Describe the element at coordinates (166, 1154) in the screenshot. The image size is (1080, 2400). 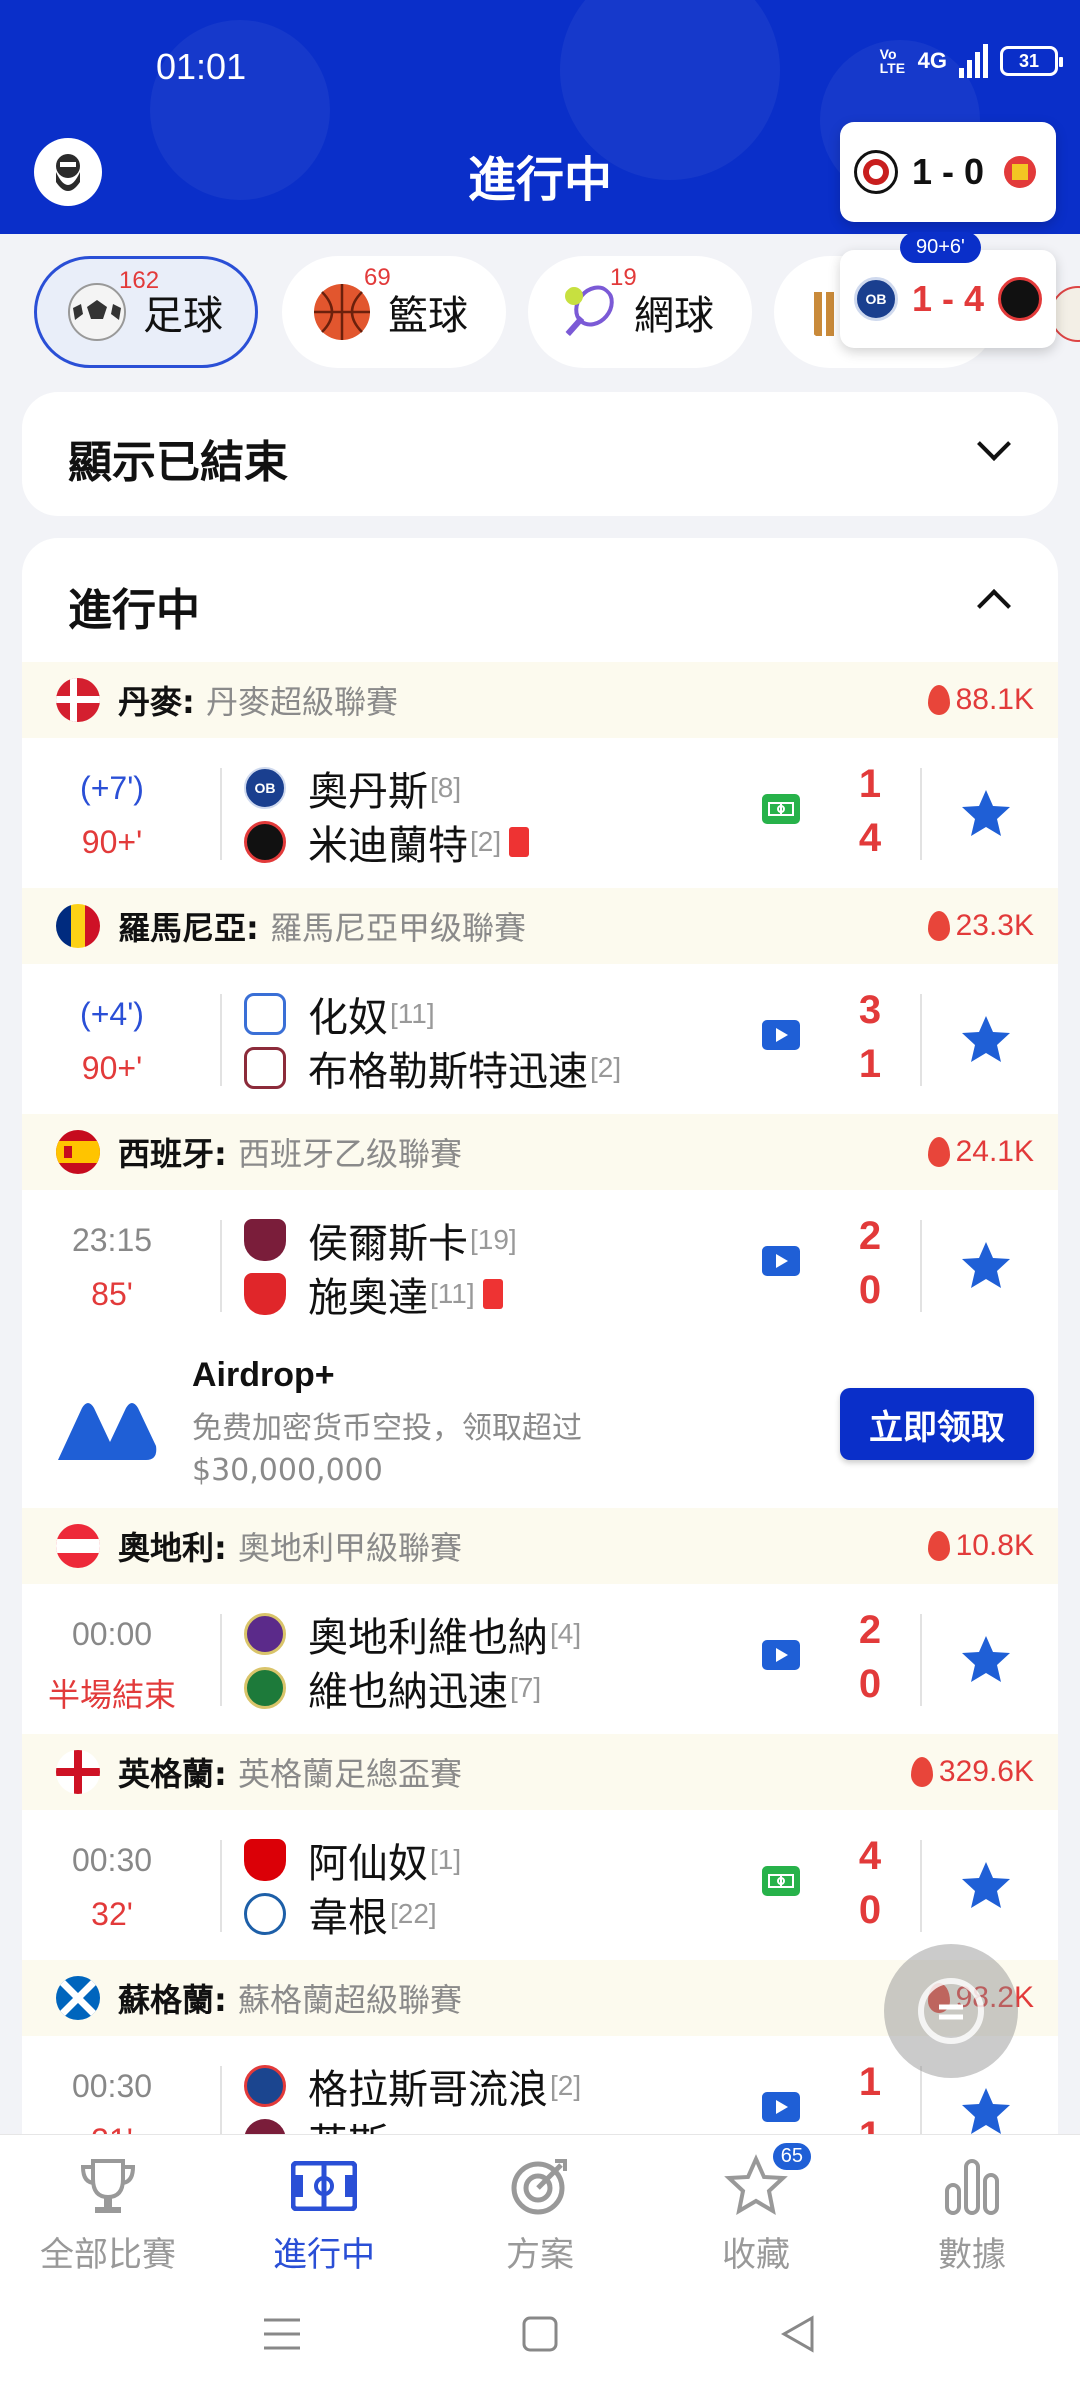
I see `country-name: 西班牙` at that location.